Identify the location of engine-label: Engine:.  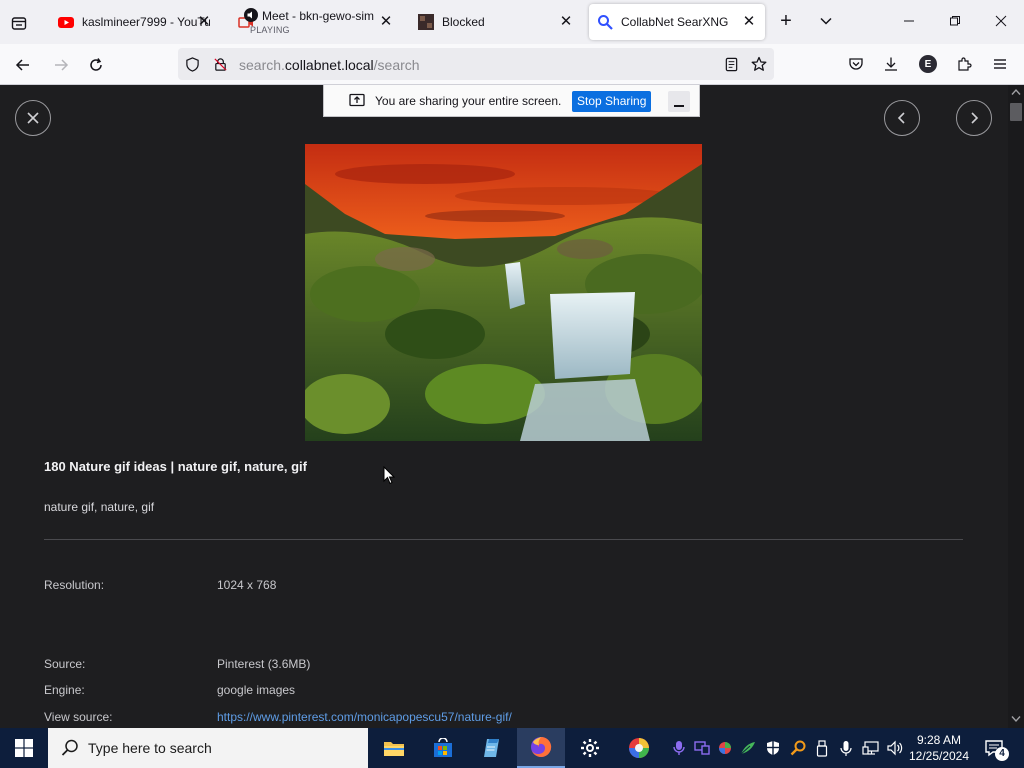
(64, 690).